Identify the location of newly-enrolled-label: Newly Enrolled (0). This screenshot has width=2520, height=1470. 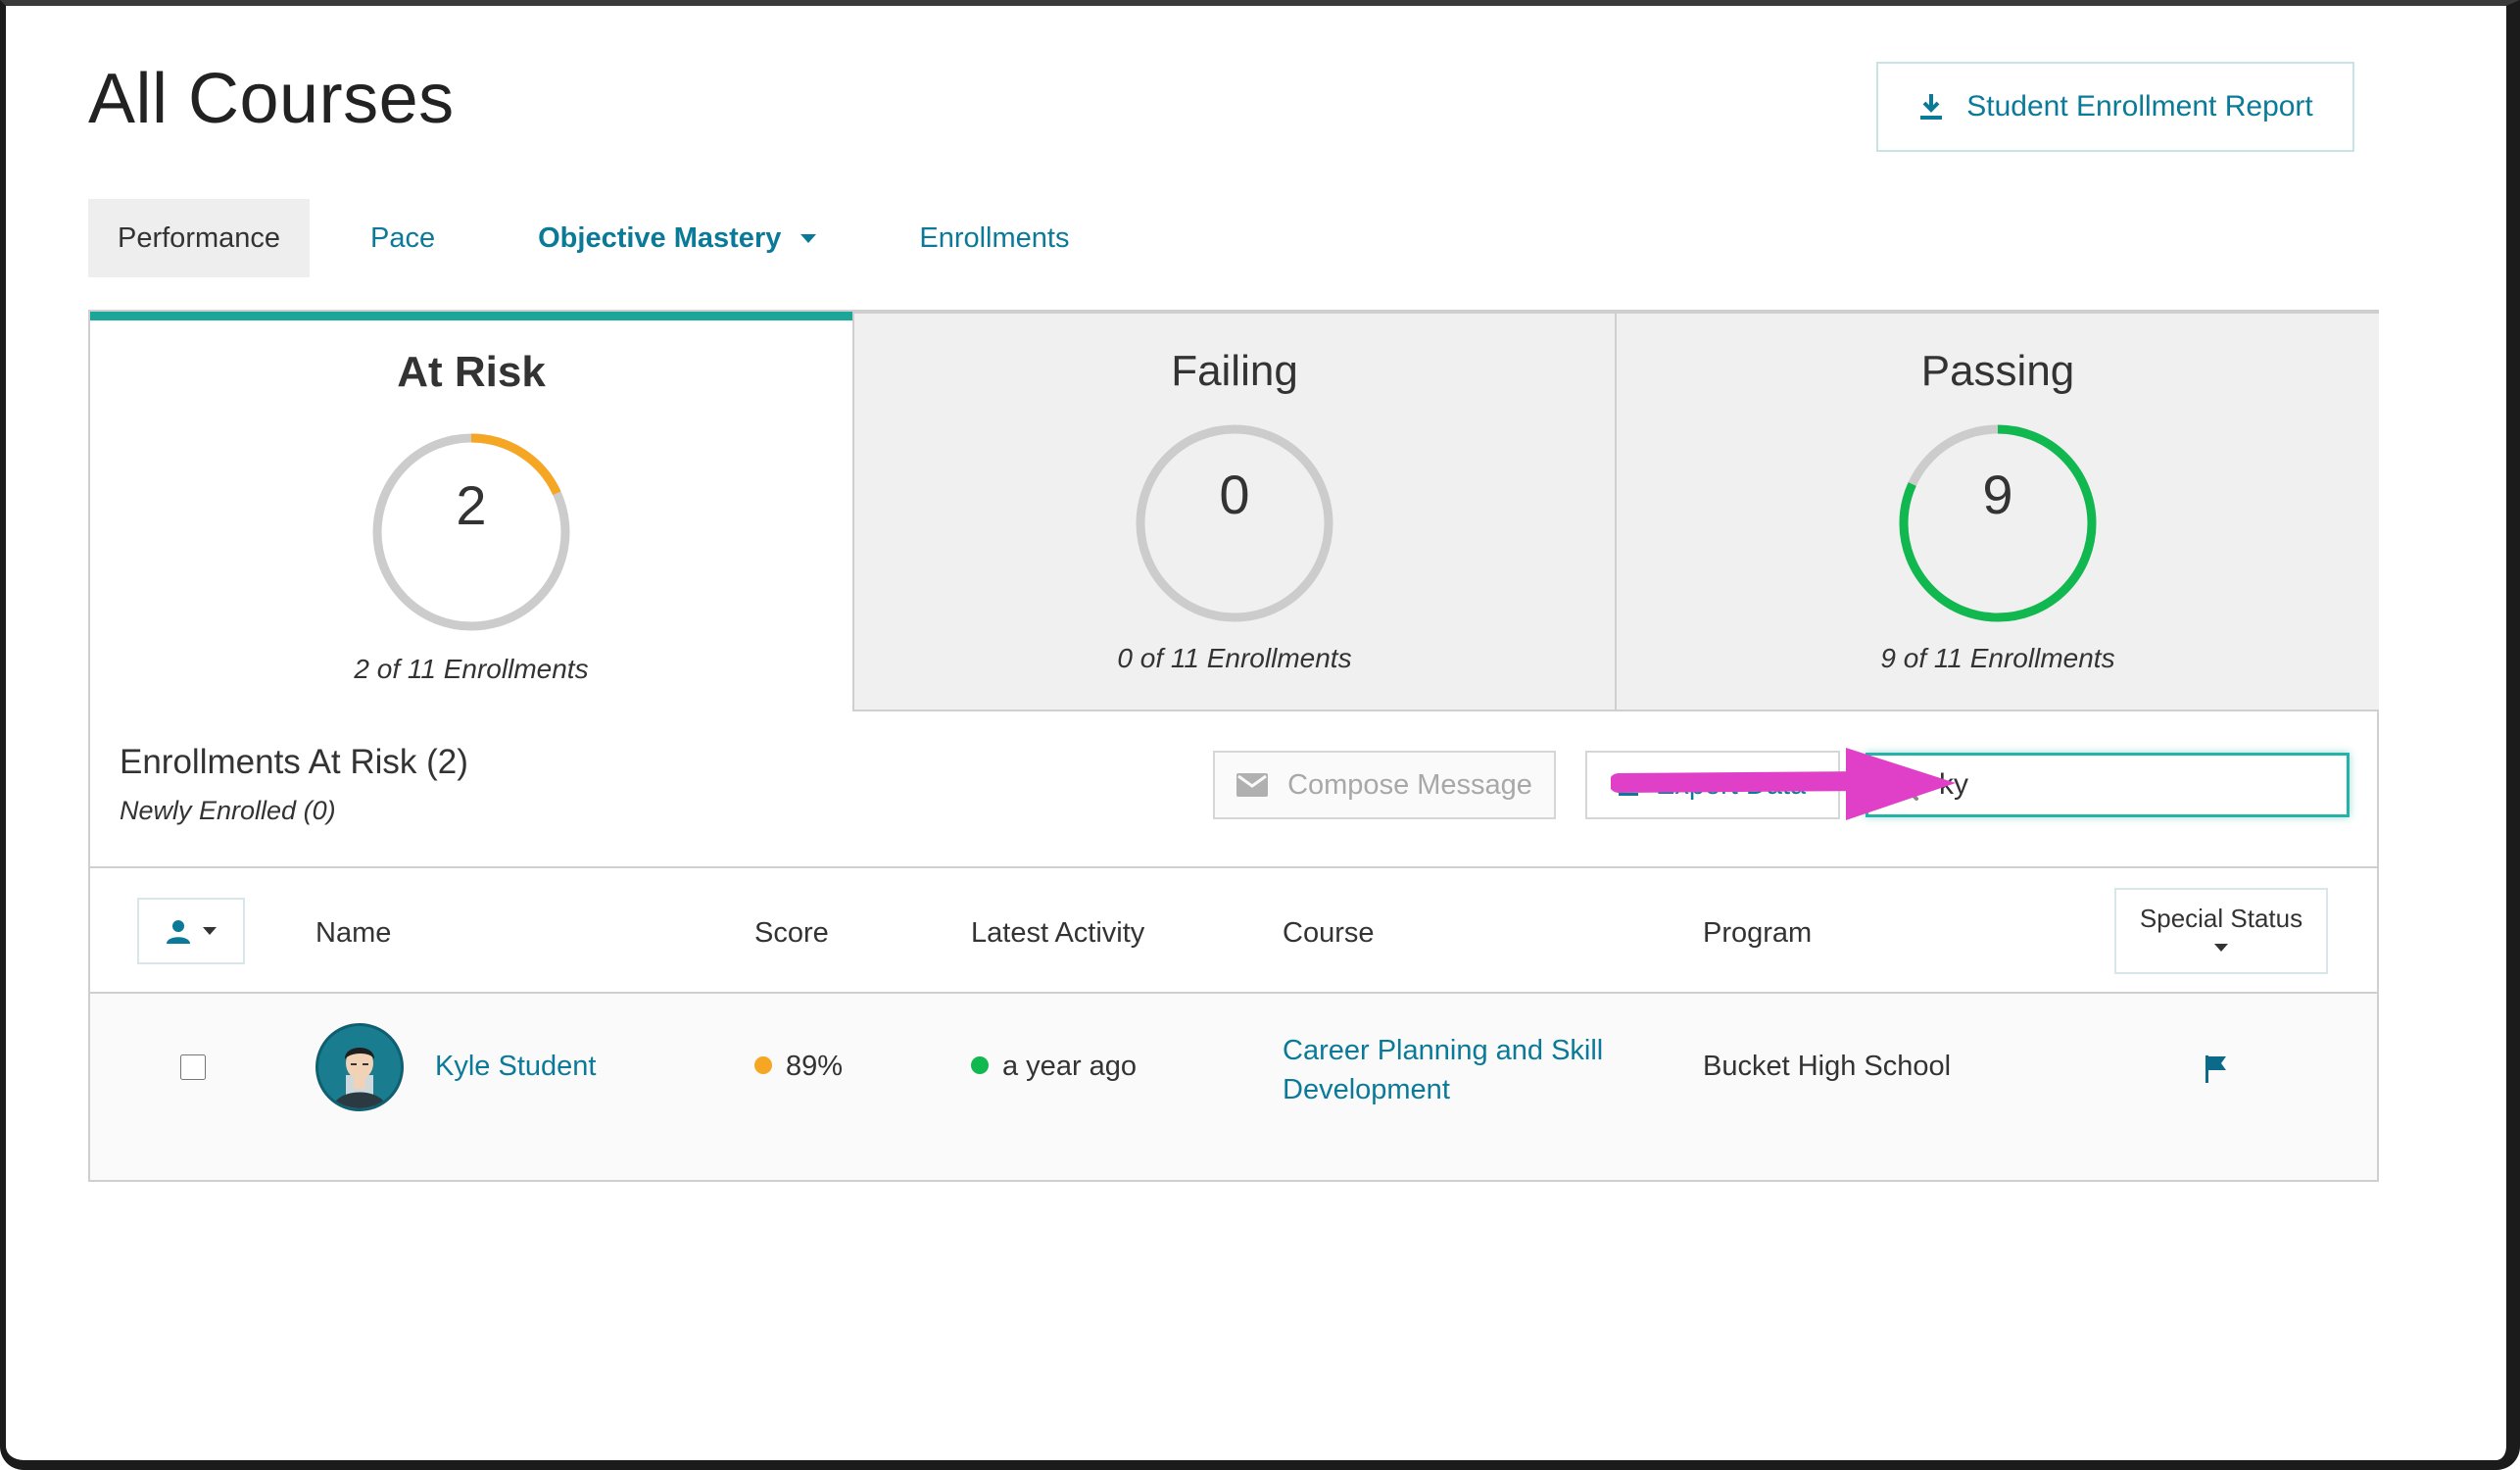
(228, 810).